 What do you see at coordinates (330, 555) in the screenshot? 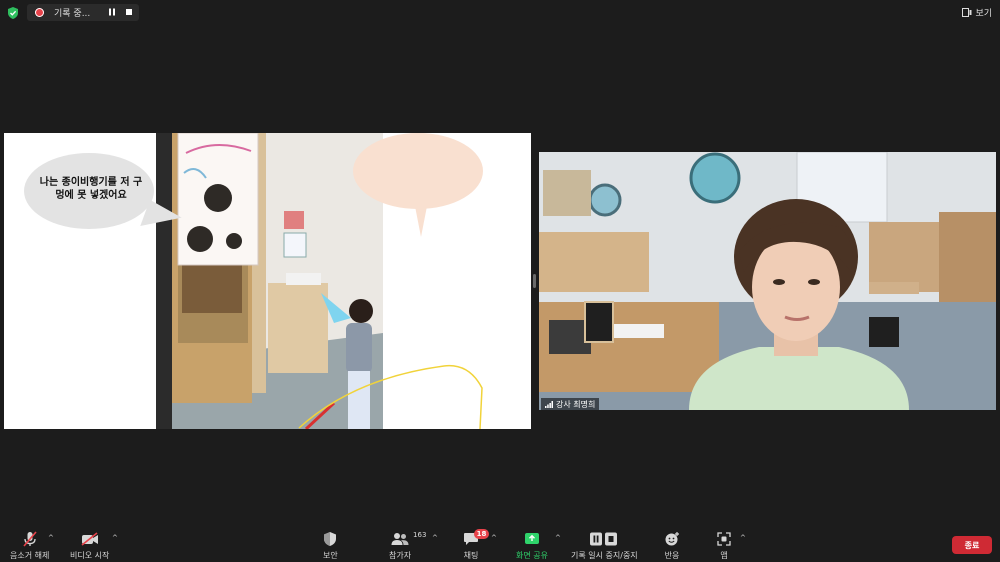
I see `security-label: 보안` at bounding box center [330, 555].